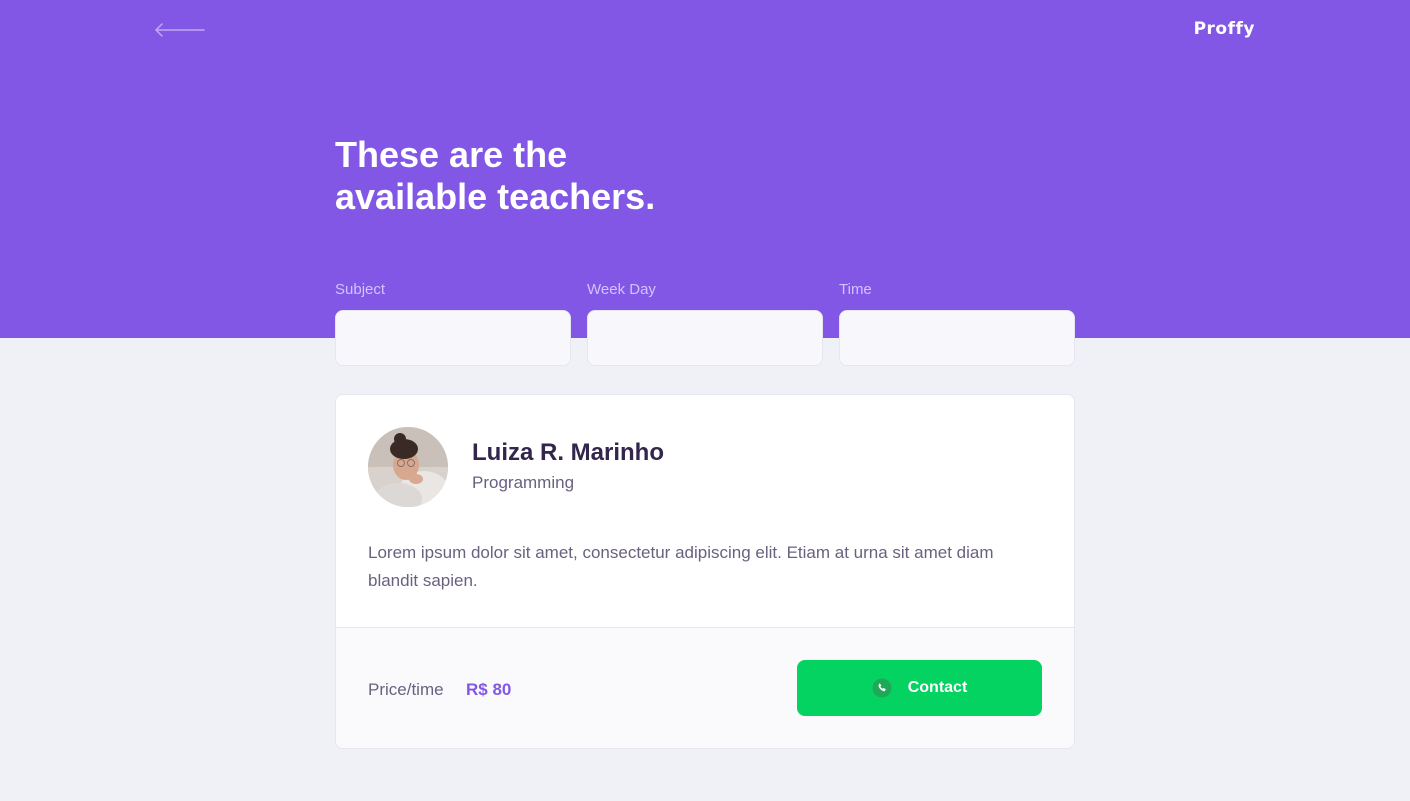  What do you see at coordinates (489, 689) in the screenshot?
I see `price-value: R$ 80` at bounding box center [489, 689].